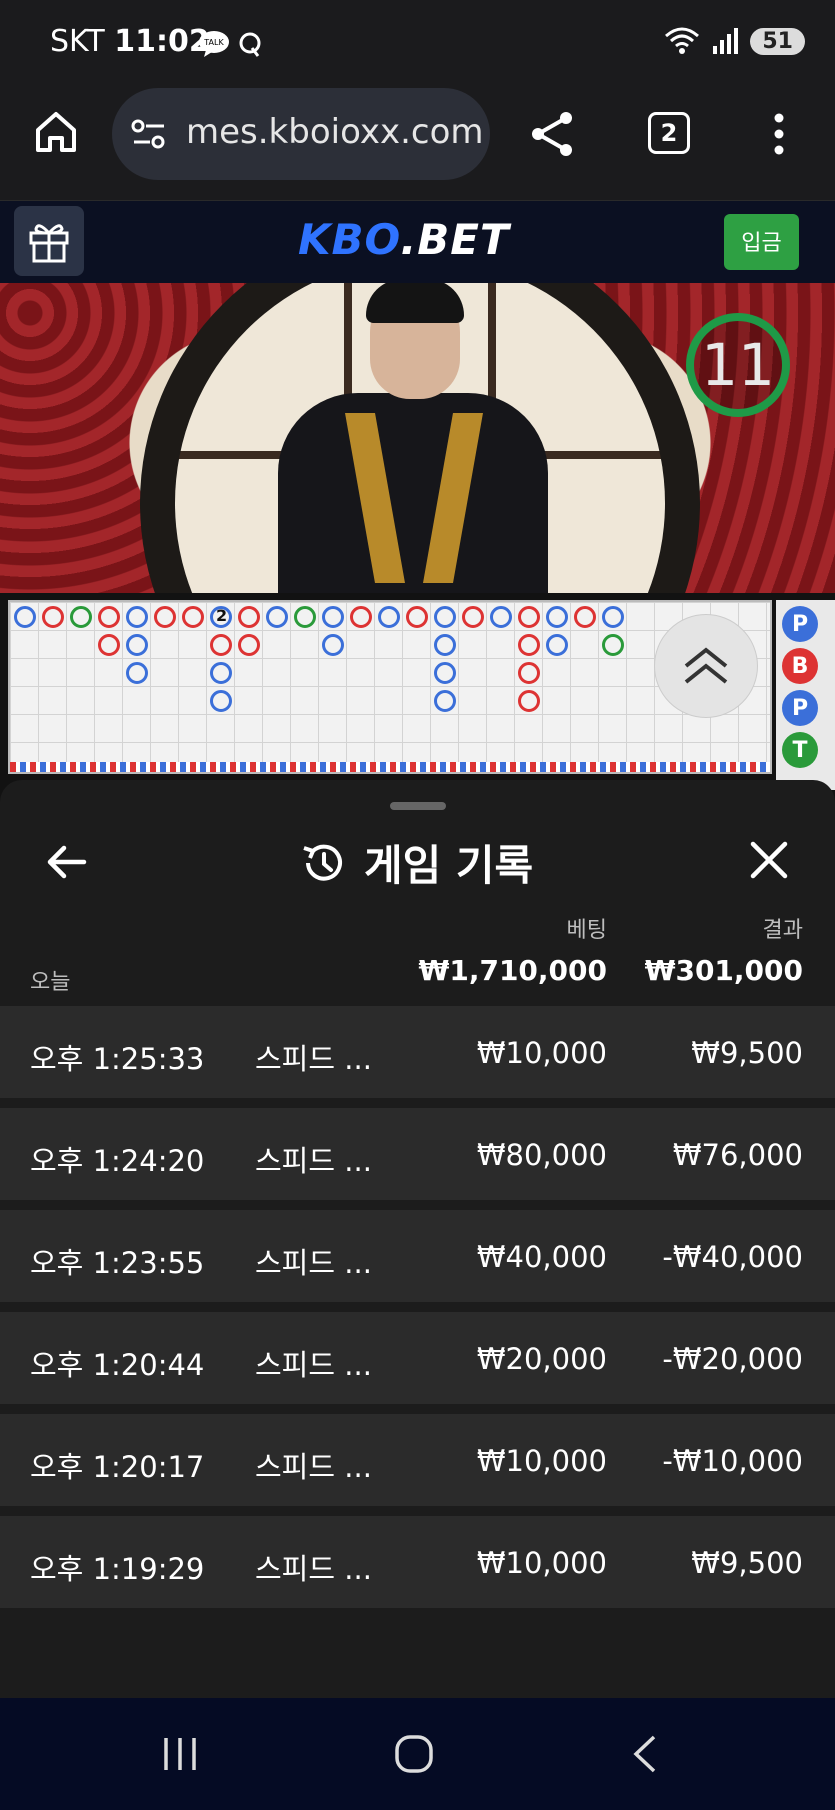  Describe the element at coordinates (49, 243) in the screenshot. I see `gift-icon` at that location.